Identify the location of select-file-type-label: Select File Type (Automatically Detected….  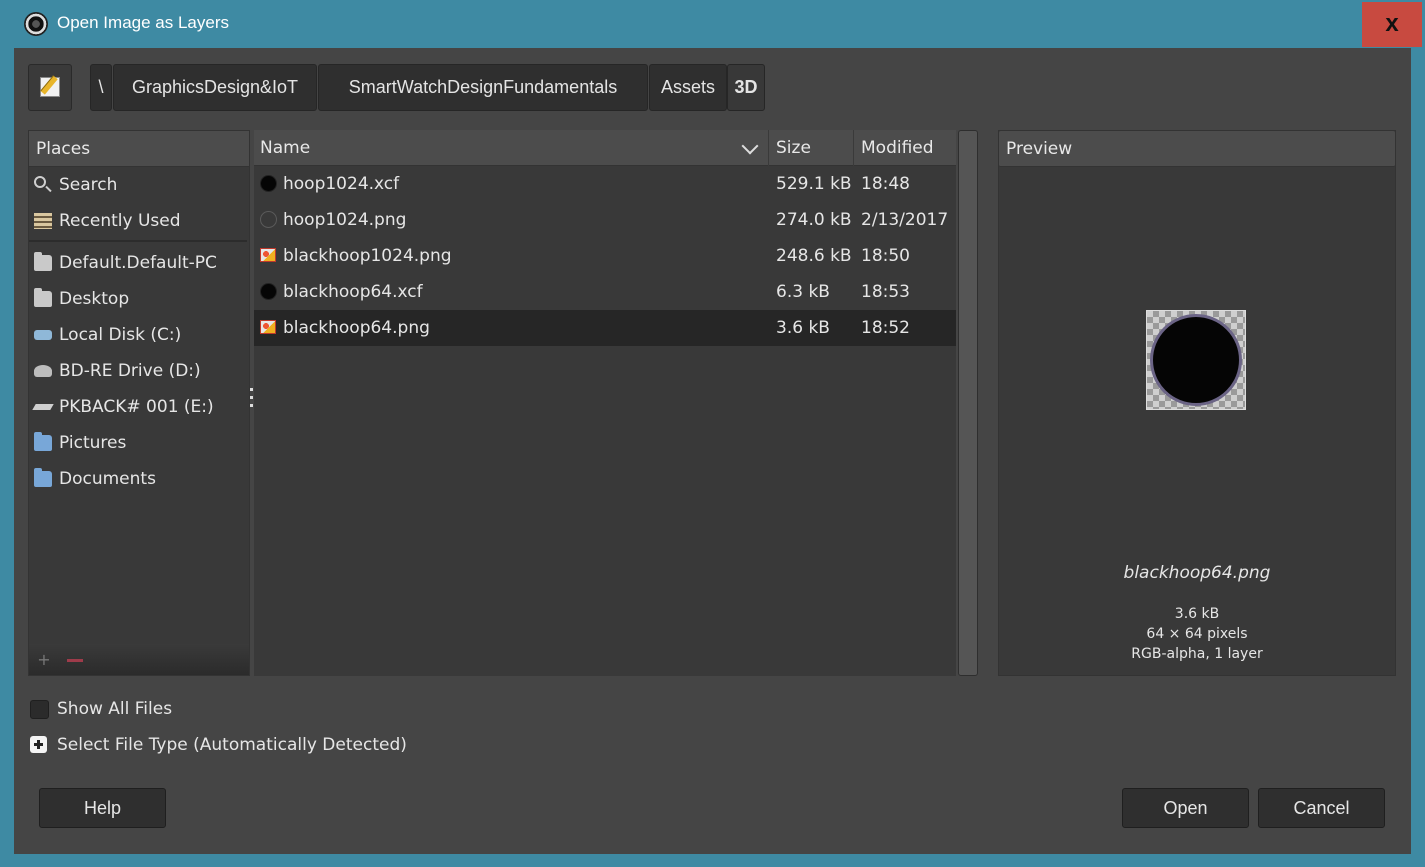
(232, 745).